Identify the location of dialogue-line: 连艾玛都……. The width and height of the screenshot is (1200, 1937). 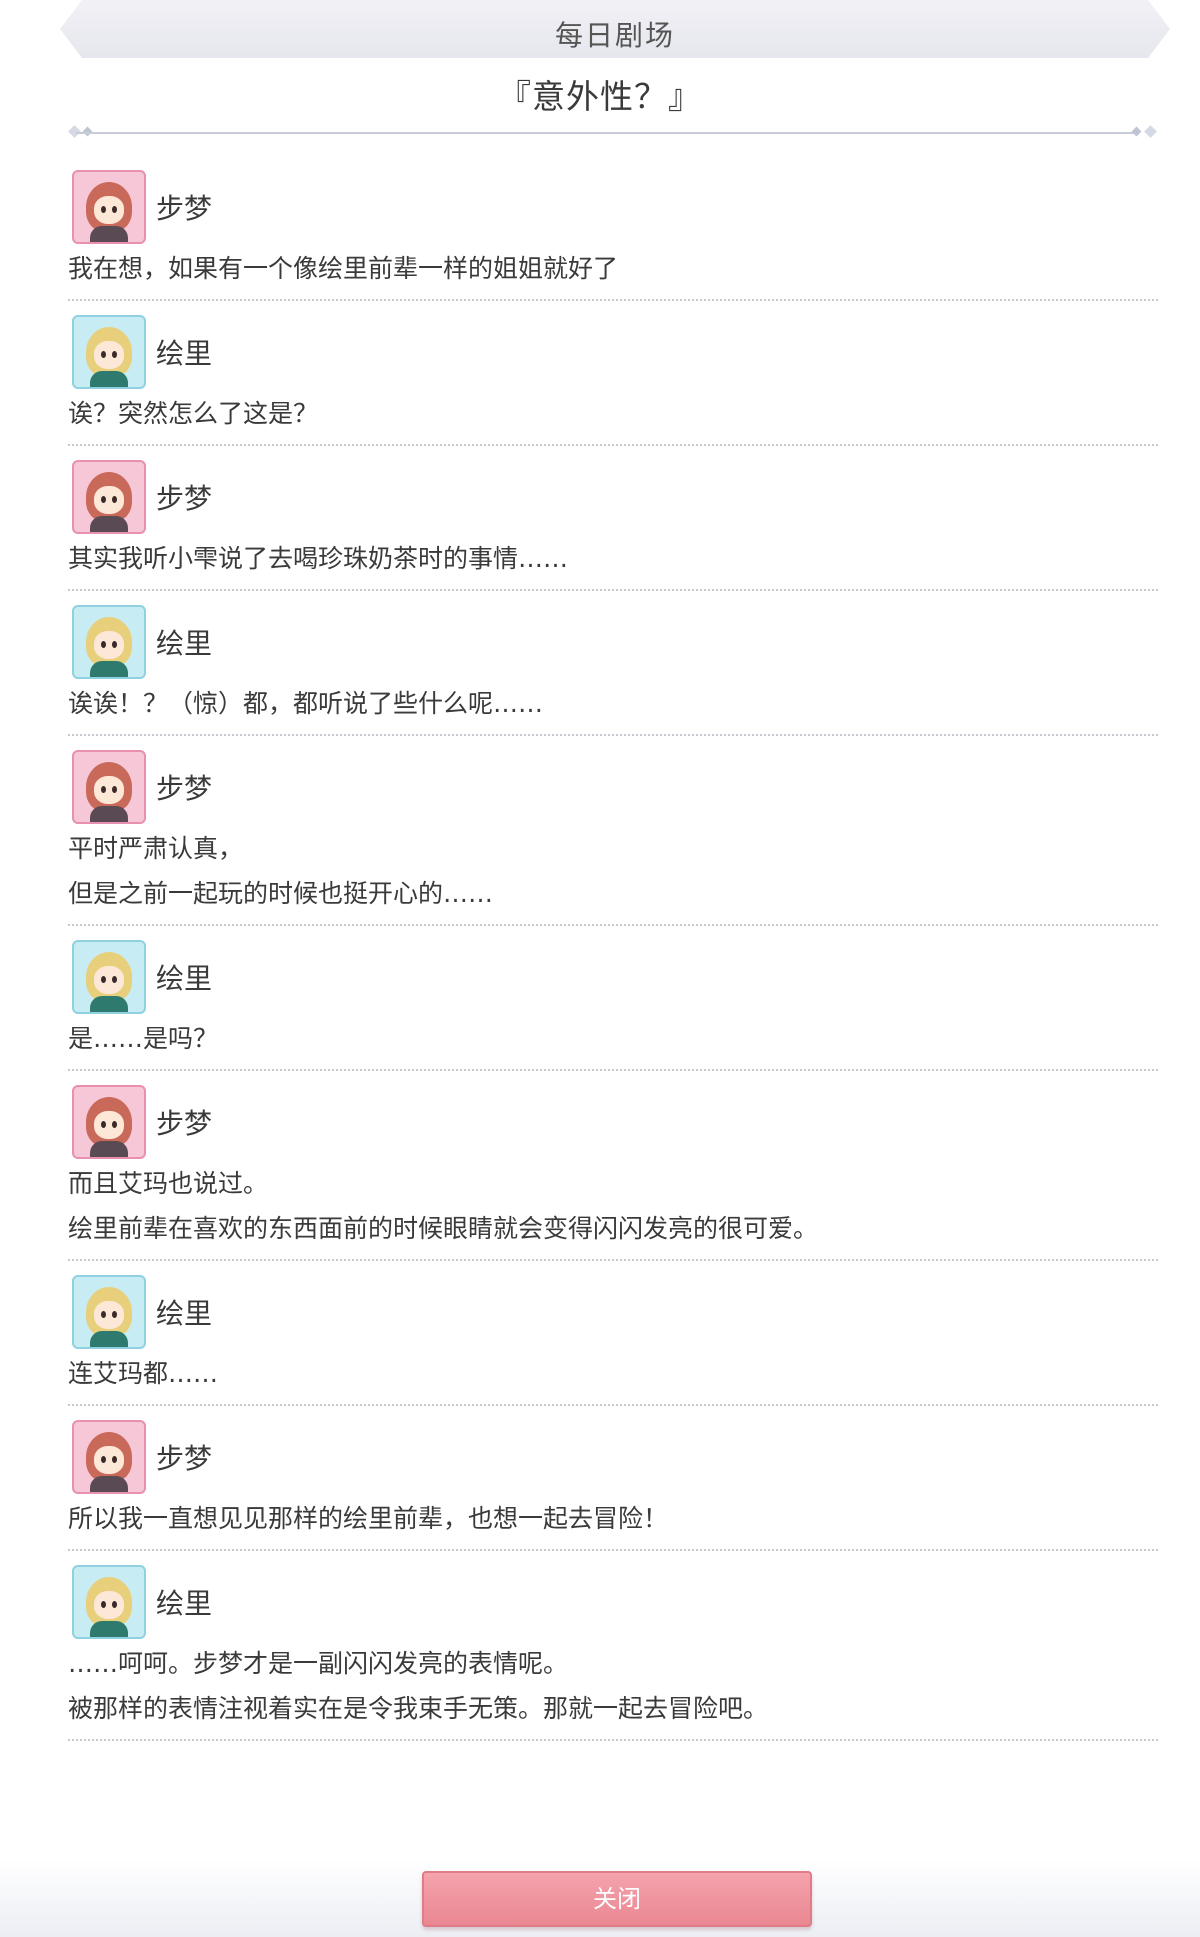
(143, 1373).